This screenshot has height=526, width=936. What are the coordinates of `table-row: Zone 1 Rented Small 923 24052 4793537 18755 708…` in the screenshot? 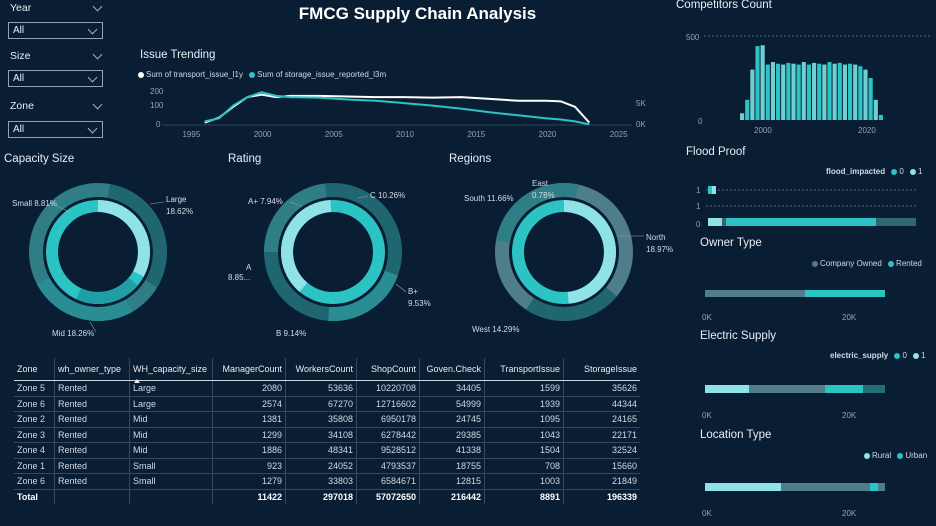 It's located at (327, 466).